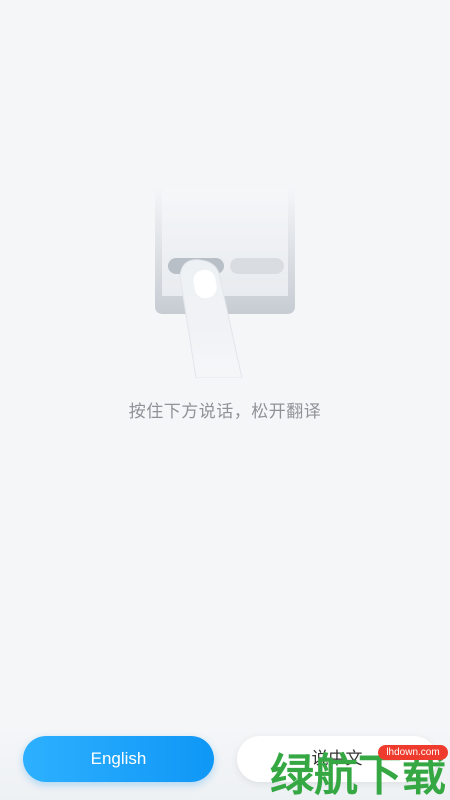 The image size is (450, 800). Describe the element at coordinates (225, 412) in the screenshot. I see `press-to-talk-hint: 按住下方说话，松开翻译` at that location.